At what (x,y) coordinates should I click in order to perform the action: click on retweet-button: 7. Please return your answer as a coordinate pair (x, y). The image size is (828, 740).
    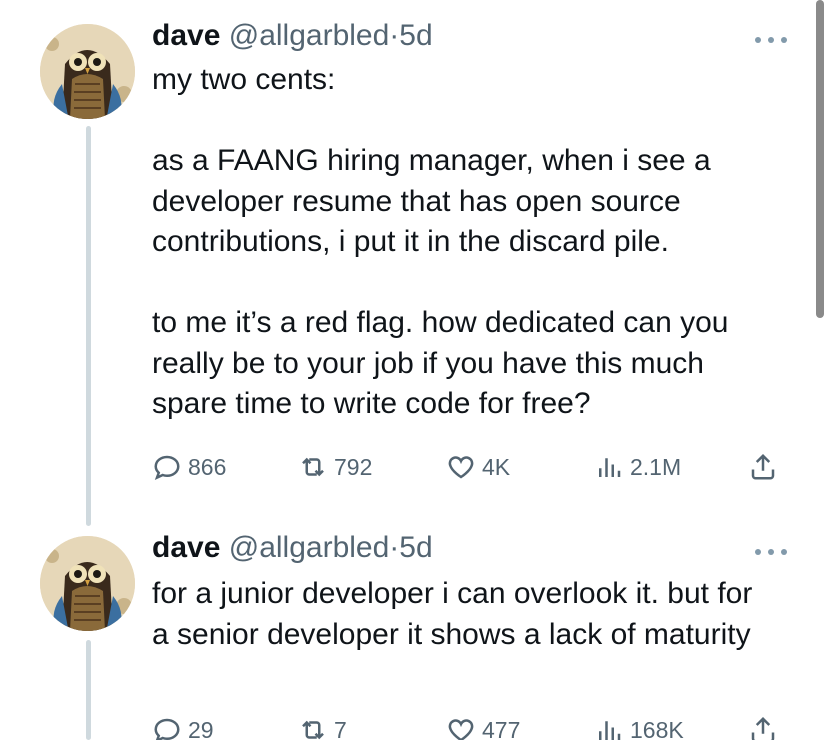
    Looking at the image, I should click on (322, 727).